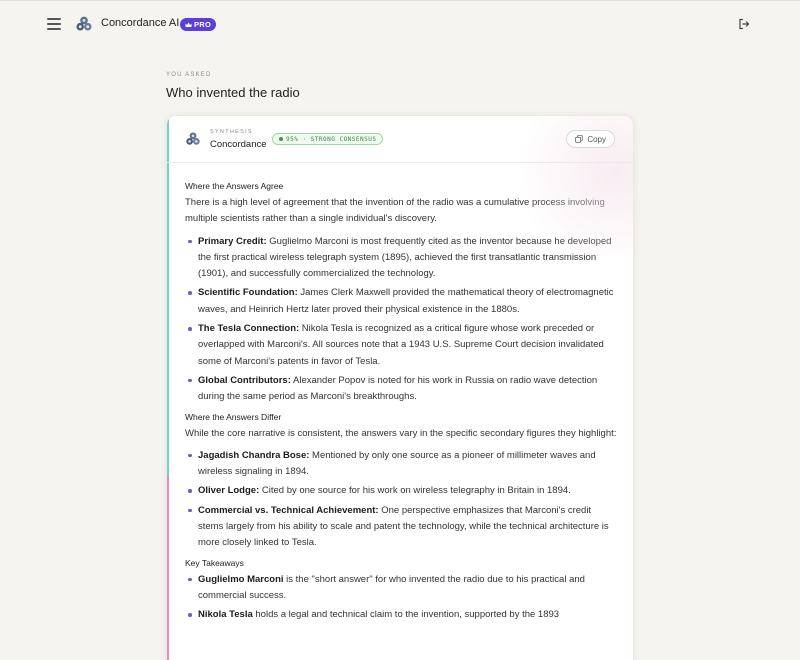 The image size is (800, 660). Describe the element at coordinates (225, 615) in the screenshot. I see `list-item-term: Nikola Tesla` at that location.